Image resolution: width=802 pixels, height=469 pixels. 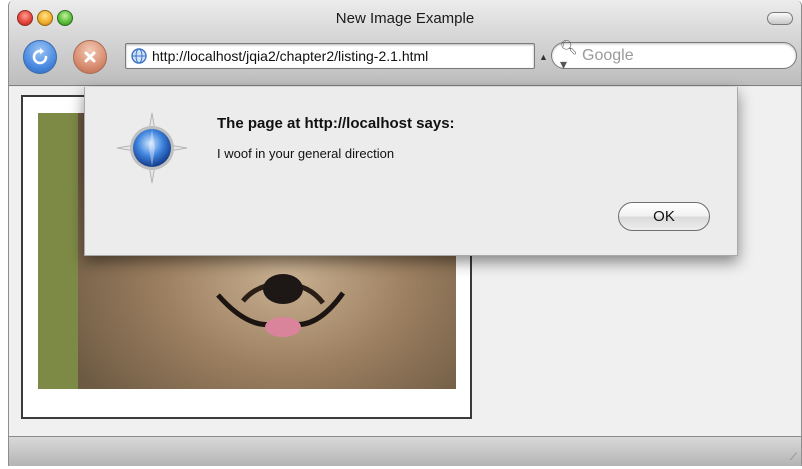 What do you see at coordinates (405, 451) in the screenshot?
I see `status-bar: ⟋` at bounding box center [405, 451].